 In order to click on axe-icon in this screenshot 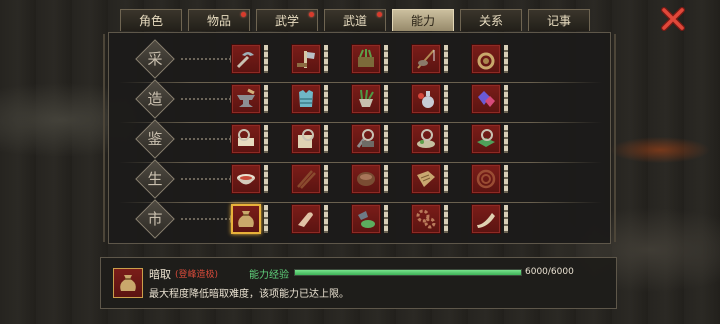, I will do `click(306, 59)`.